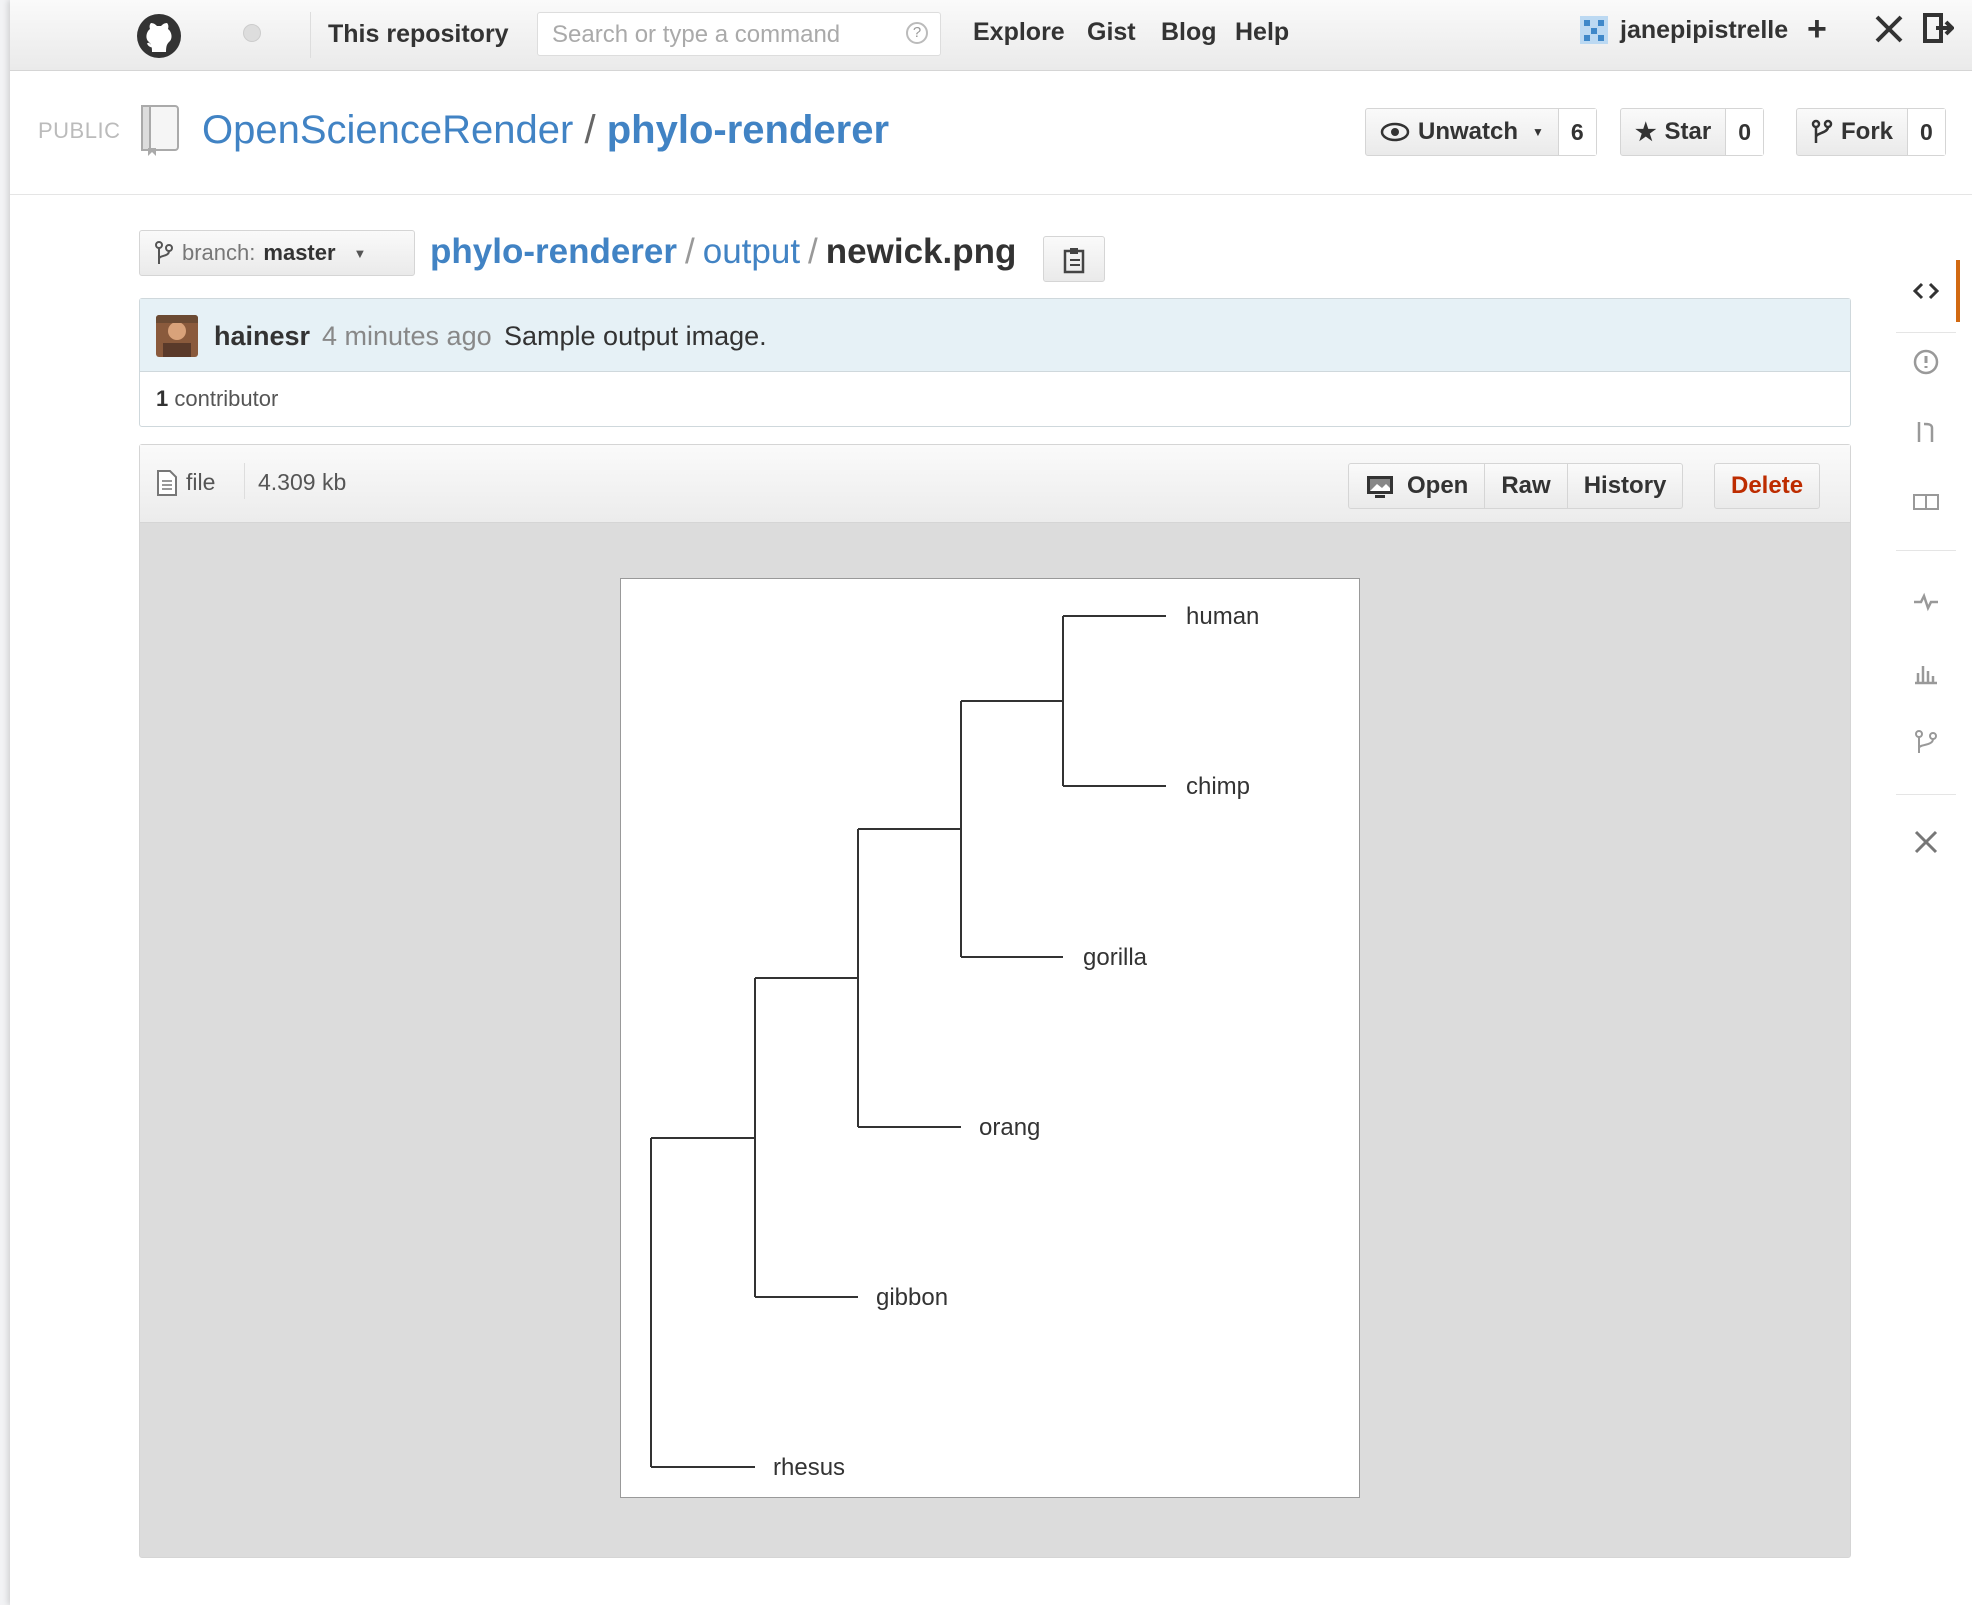 Image resolution: width=1972 pixels, height=1605 pixels. What do you see at coordinates (912, 1297) in the screenshot?
I see `taxon-label: gibbon` at bounding box center [912, 1297].